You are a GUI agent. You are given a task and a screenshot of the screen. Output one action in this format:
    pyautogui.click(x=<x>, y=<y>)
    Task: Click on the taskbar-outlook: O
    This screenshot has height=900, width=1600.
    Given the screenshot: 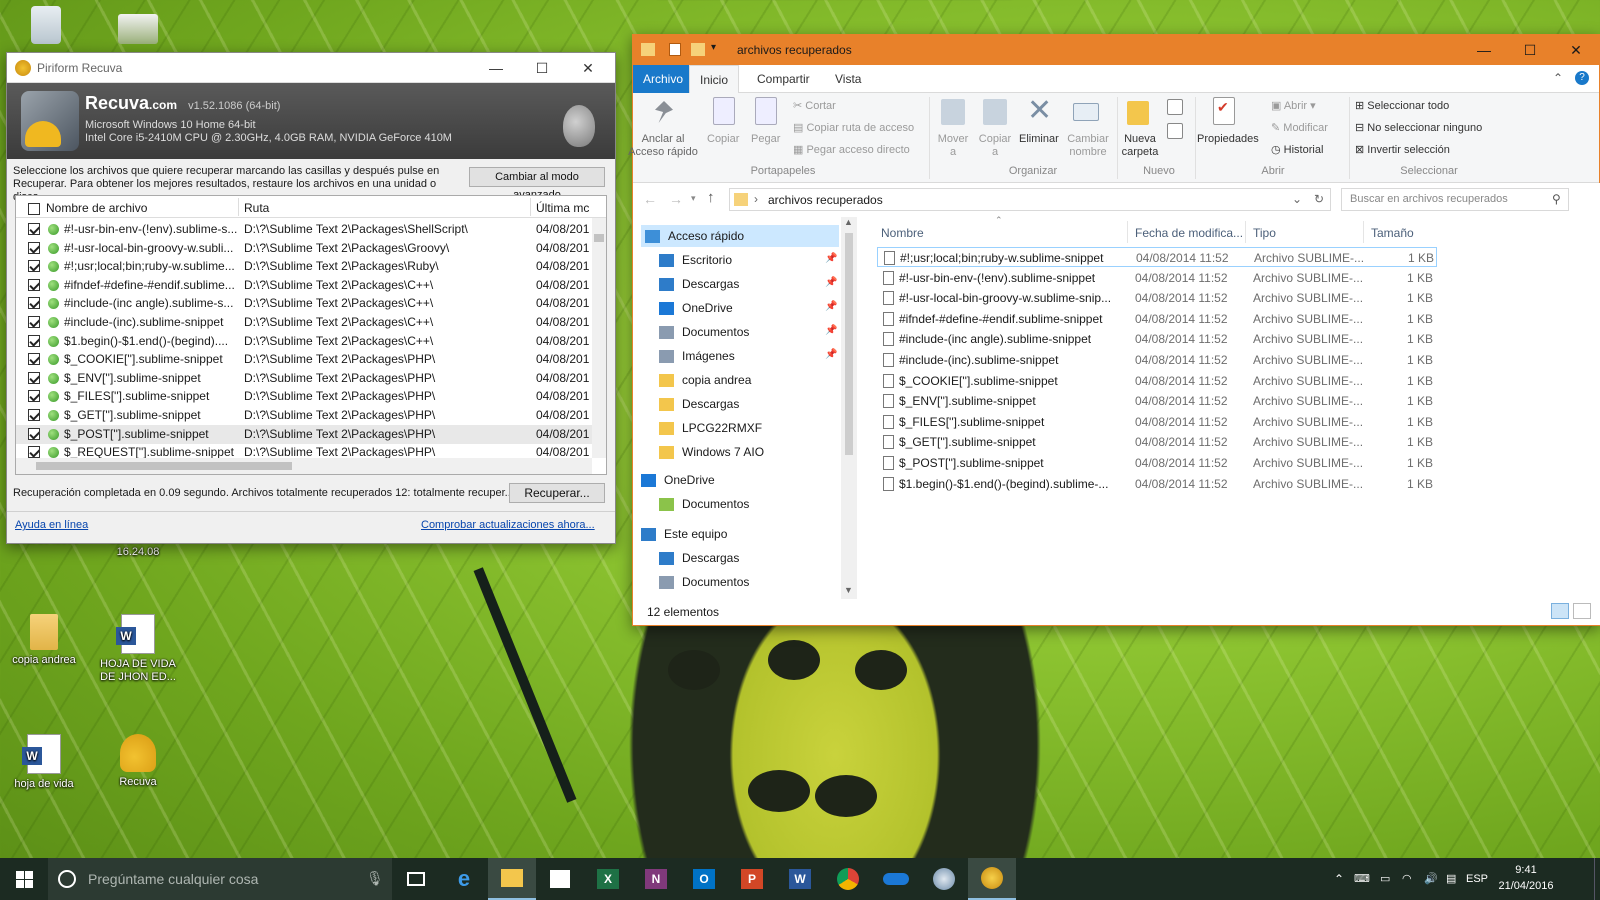 What is the action you would take?
    pyautogui.click(x=704, y=879)
    